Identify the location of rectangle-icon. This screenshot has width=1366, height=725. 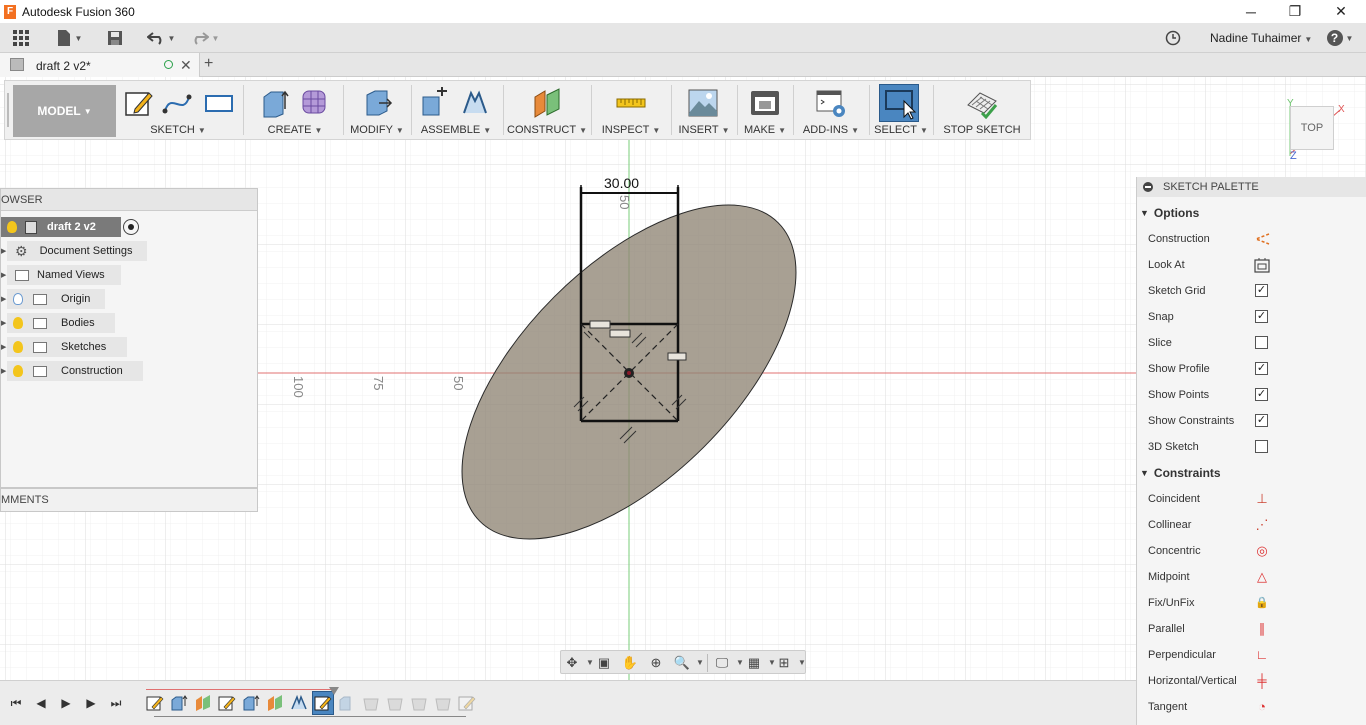
(219, 103).